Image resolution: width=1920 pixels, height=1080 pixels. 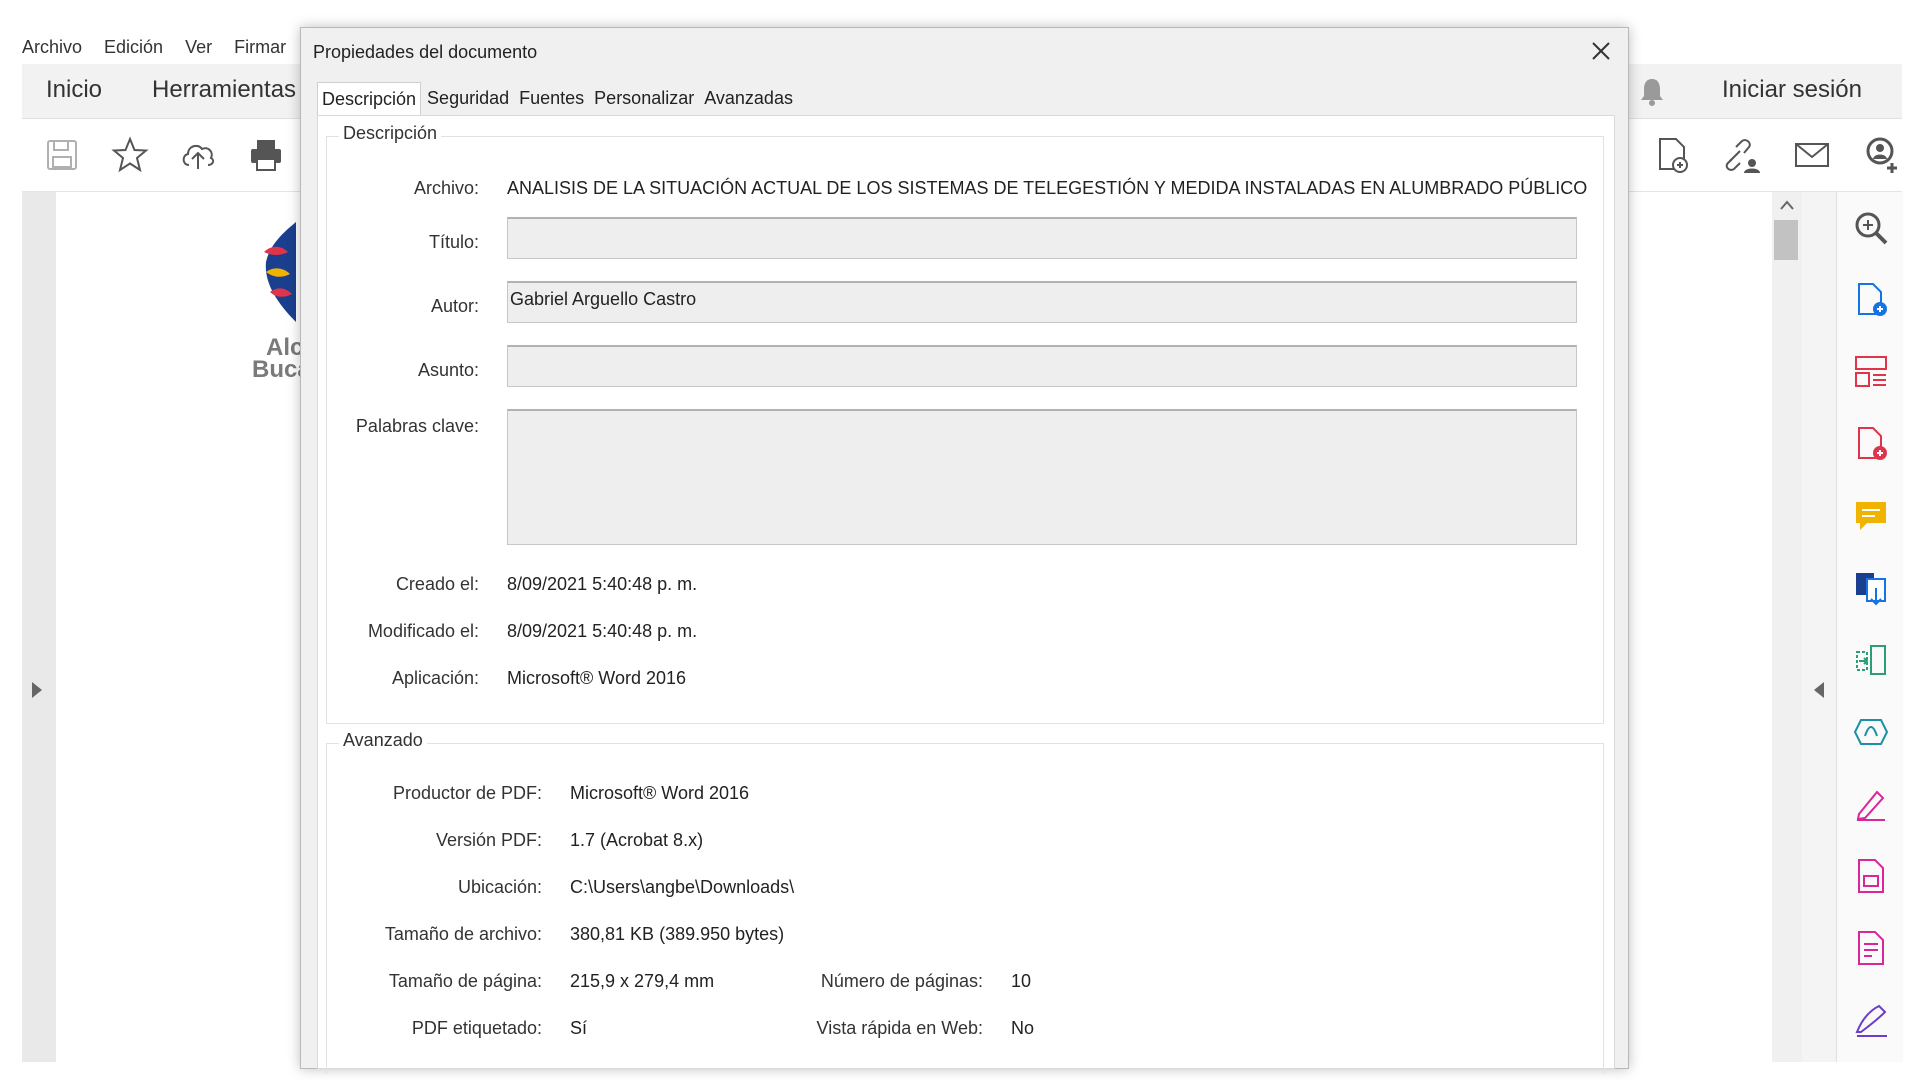 What do you see at coordinates (602, 584) in the screenshot?
I see `created-value: 8/09/2021 5:40:48 p. m.` at bounding box center [602, 584].